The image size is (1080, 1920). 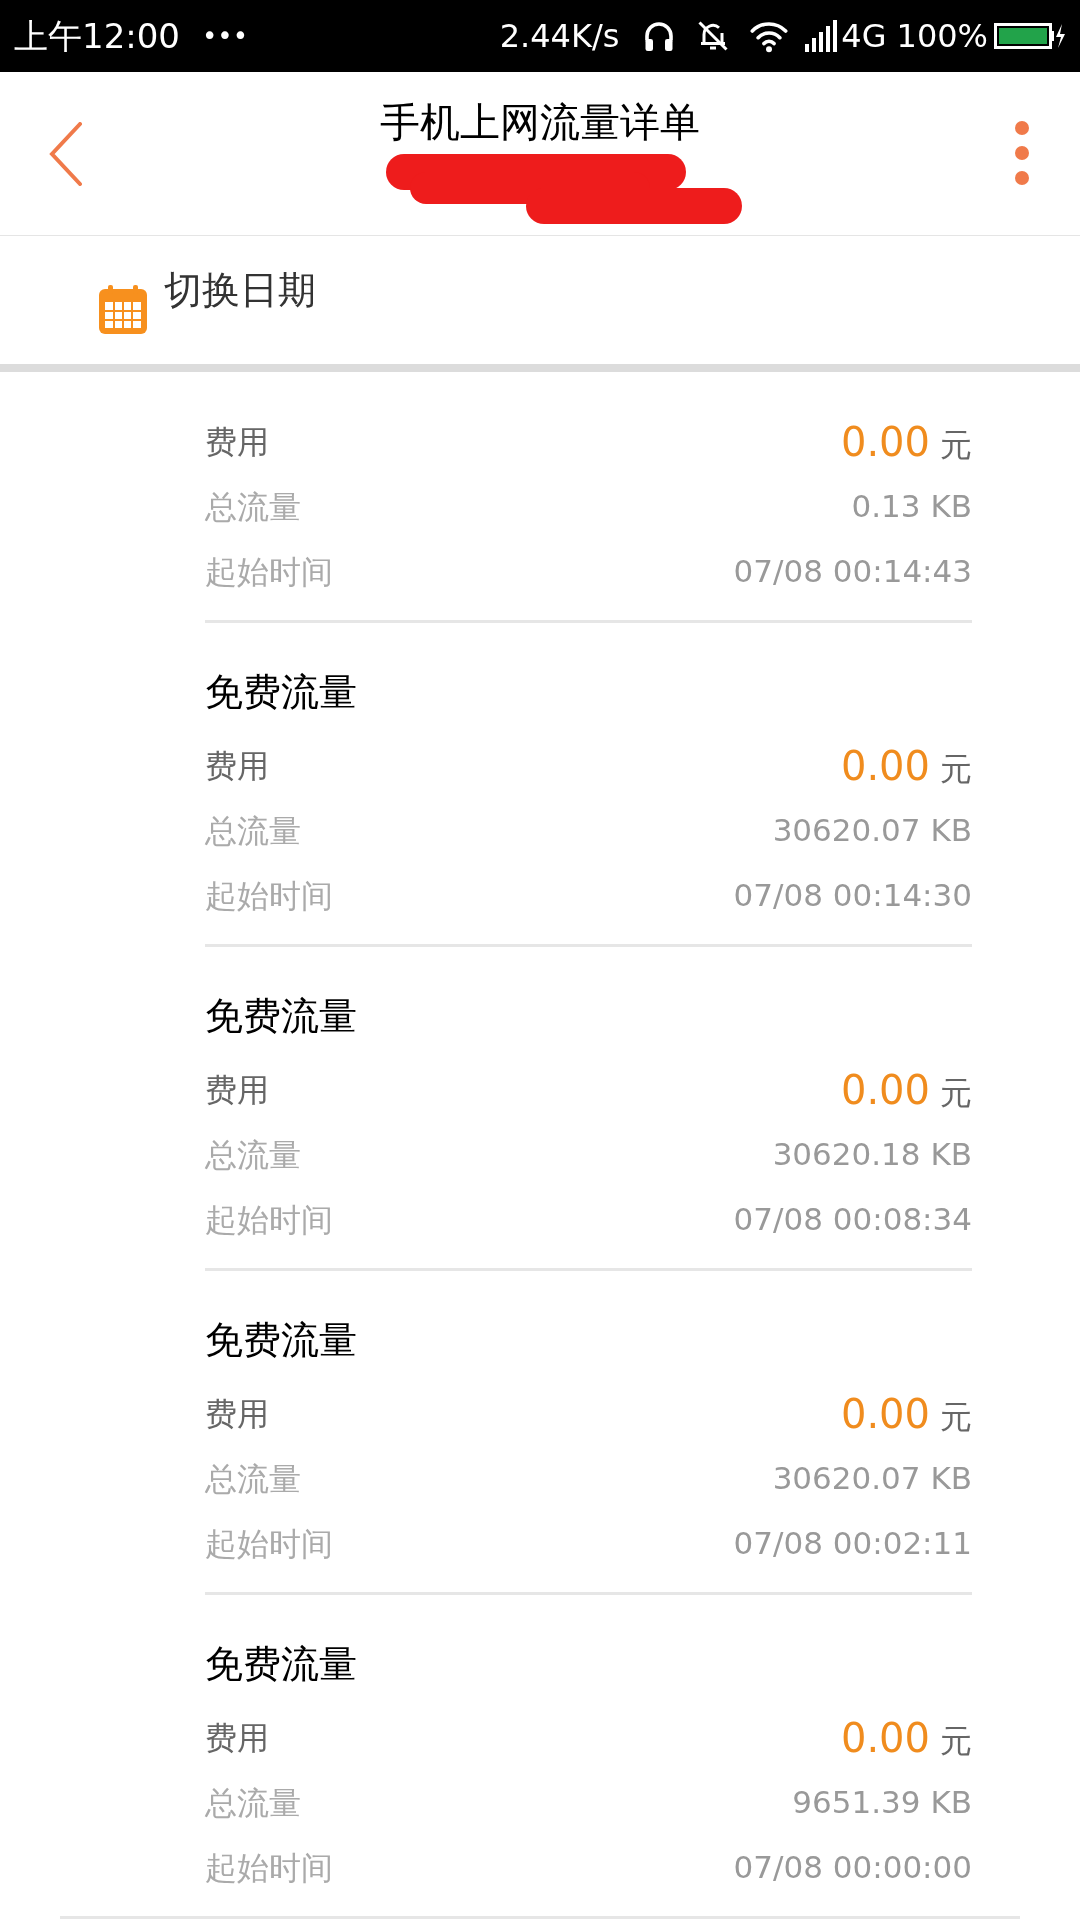 I want to click on field-value: 0.13 KB, so click(x=911, y=507).